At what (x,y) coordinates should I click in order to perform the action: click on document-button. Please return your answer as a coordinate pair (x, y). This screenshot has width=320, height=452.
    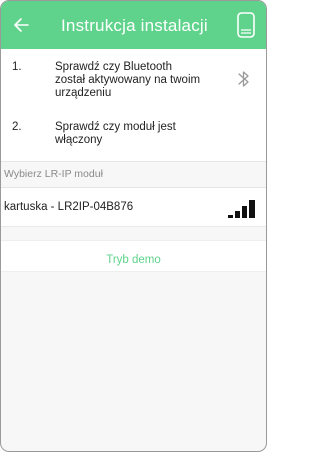
    Looking at the image, I should click on (246, 25).